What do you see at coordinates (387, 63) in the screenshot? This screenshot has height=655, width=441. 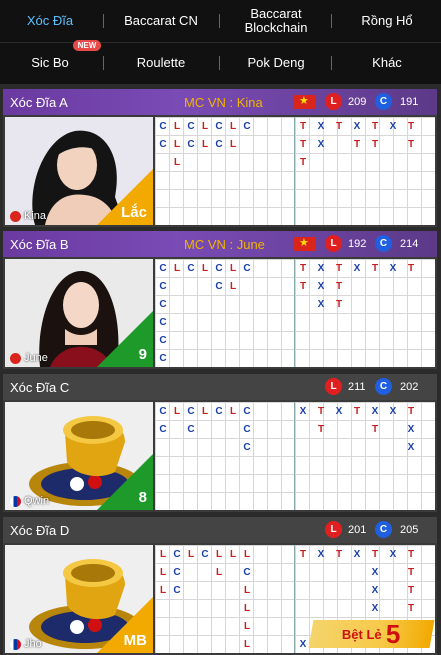 I see `tab-khac: Khác` at bounding box center [387, 63].